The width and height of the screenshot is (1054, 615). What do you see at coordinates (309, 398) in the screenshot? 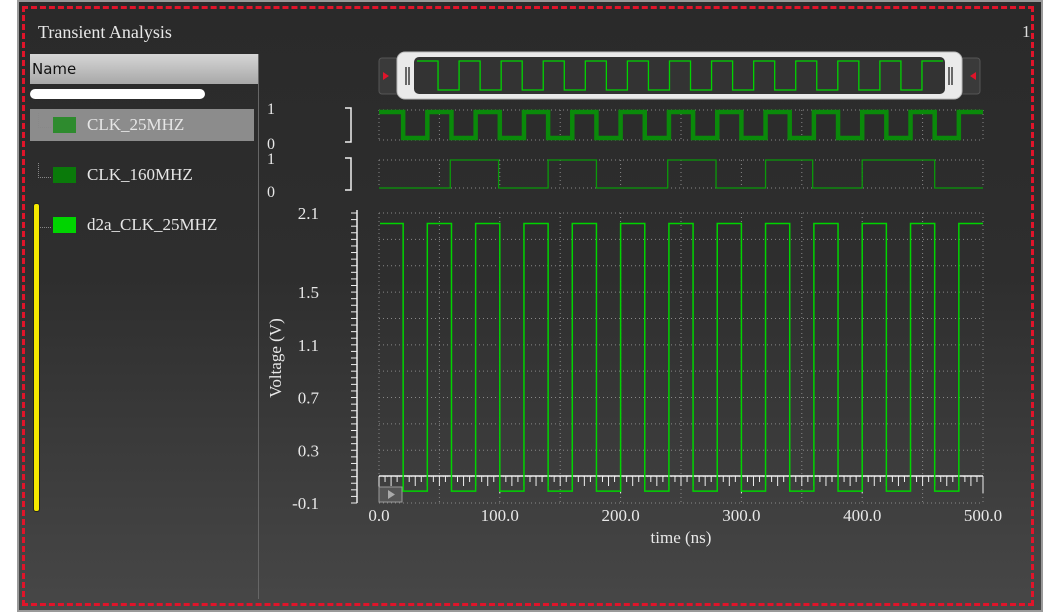
I see `y-tick-label: 0.7` at bounding box center [309, 398].